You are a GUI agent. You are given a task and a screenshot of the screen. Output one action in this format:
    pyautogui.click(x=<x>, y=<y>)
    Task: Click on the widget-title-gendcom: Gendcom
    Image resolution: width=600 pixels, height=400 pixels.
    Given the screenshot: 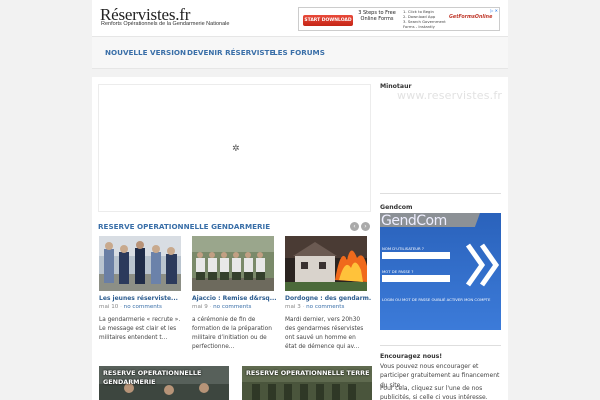 What is the action you would take?
    pyautogui.click(x=396, y=207)
    